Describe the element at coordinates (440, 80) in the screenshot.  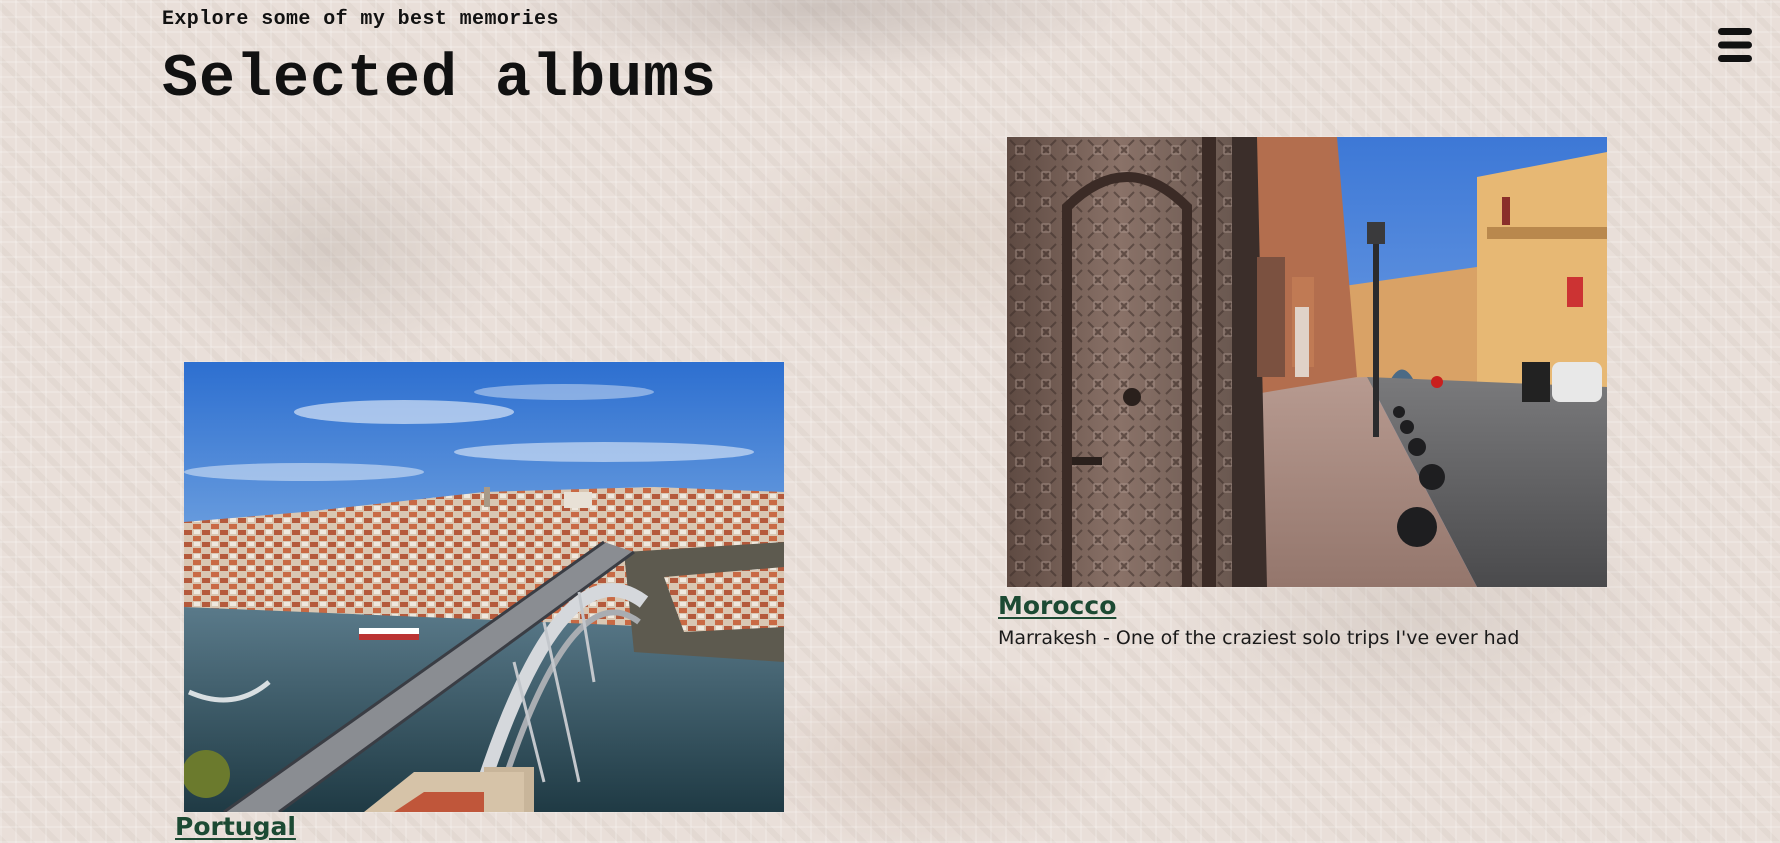
I see `page-title: Selected albums` at that location.